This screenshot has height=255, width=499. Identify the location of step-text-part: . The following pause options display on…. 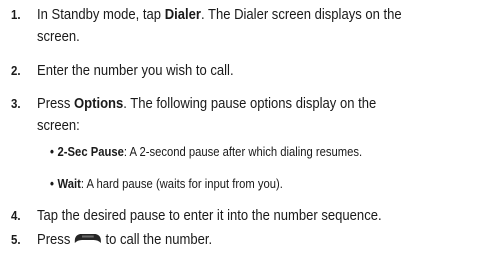
(250, 104).